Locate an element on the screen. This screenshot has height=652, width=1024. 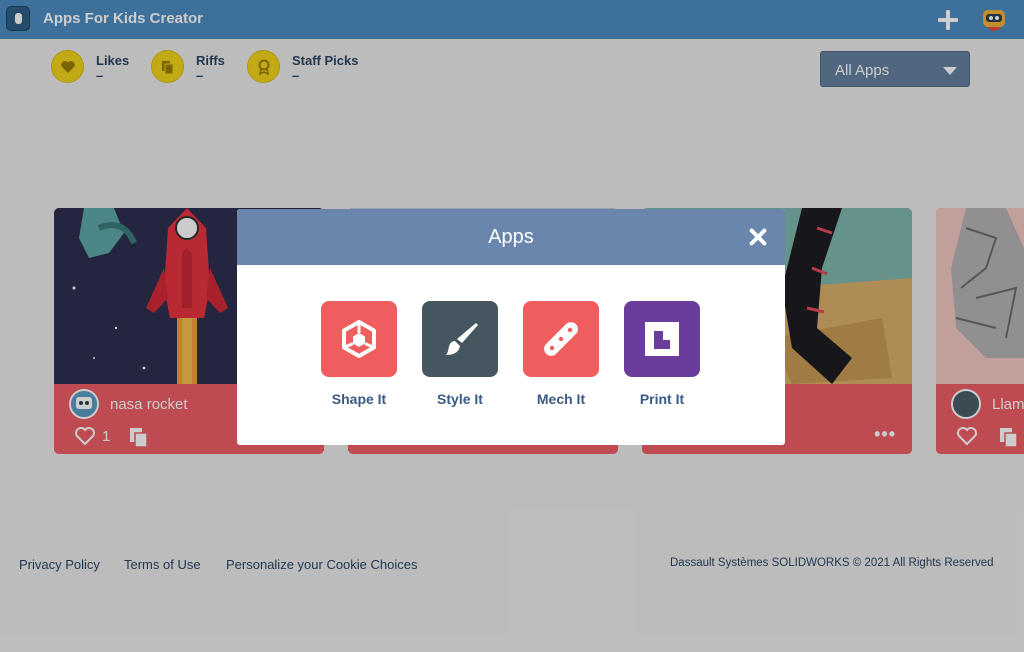
style-it-app-button is located at coordinates (460, 339).